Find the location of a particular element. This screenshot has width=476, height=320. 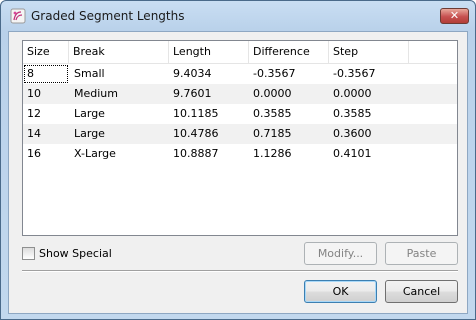

app-icon is located at coordinates (18, 16).